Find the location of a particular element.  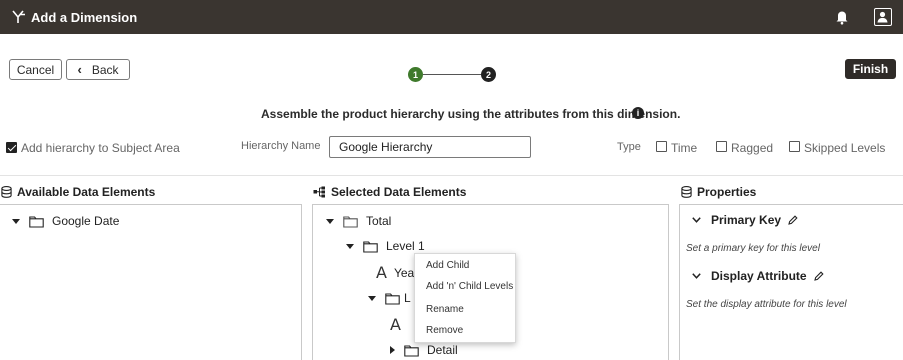

tree-node-detail: Detail is located at coordinates (424, 350).